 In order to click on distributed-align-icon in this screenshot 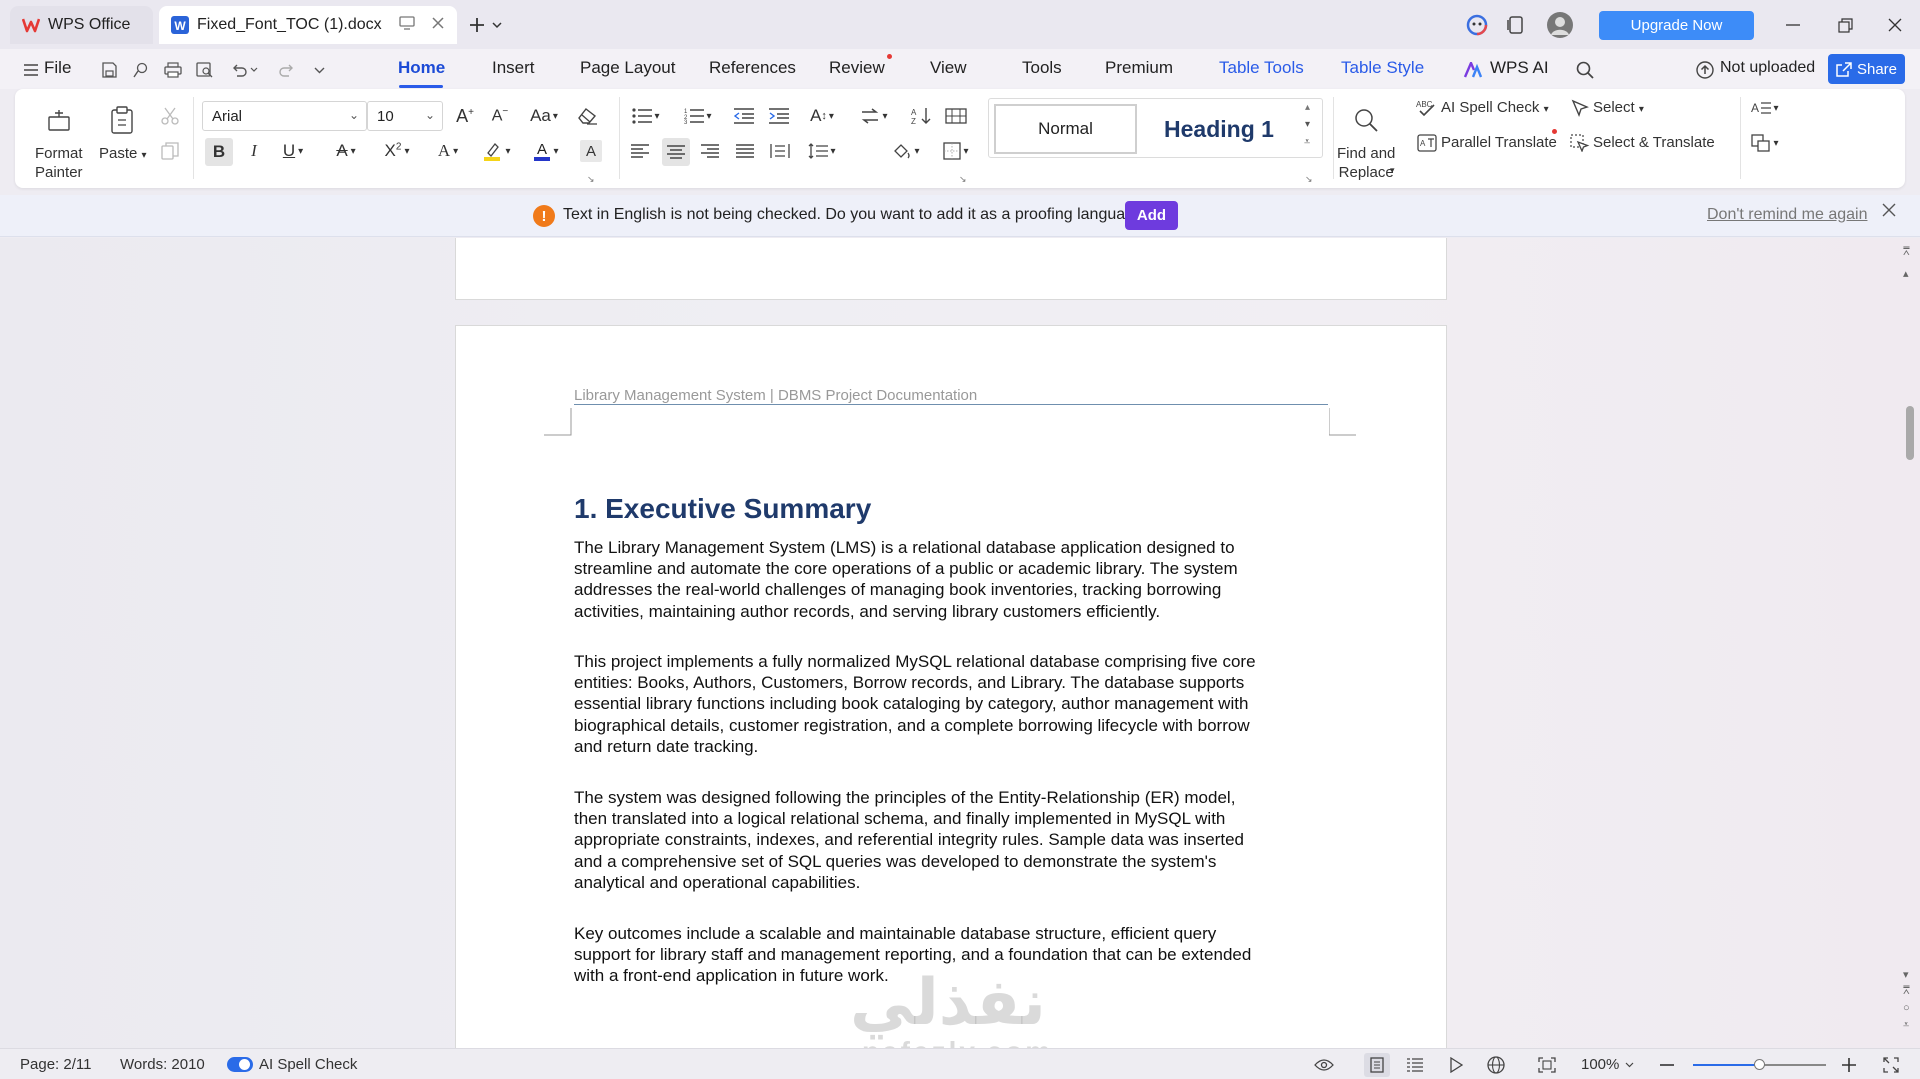, I will do `click(780, 151)`.